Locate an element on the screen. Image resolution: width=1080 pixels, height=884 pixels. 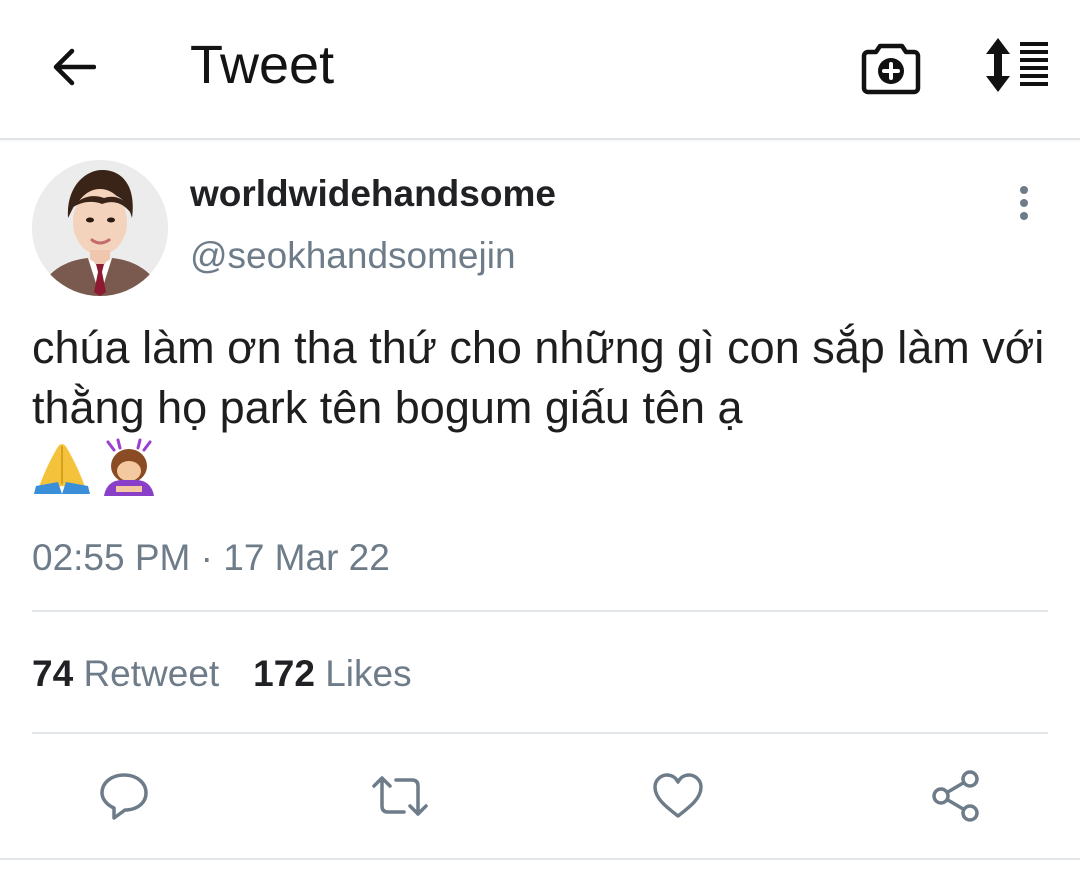
retweet-count: 74 is located at coordinates (53, 673).